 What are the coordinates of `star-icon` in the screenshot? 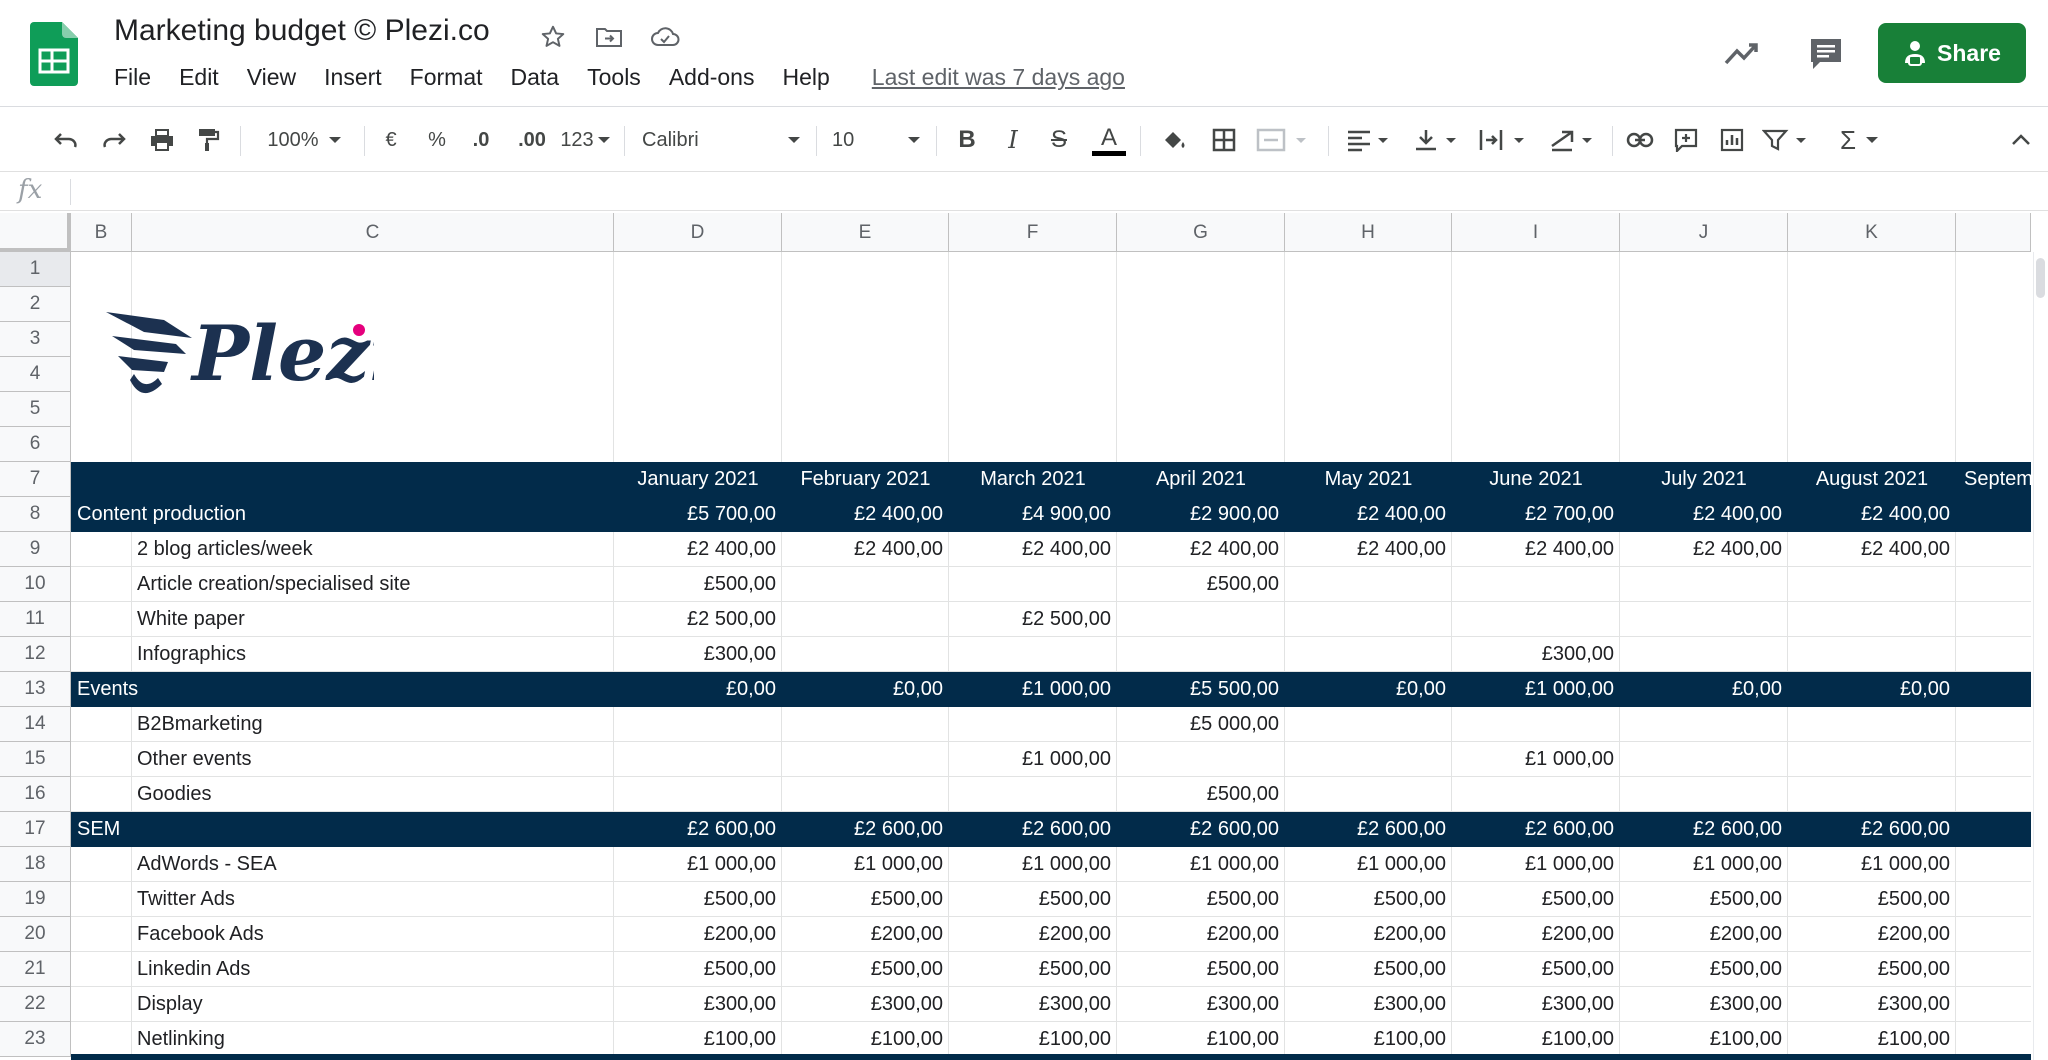 It's located at (553, 37).